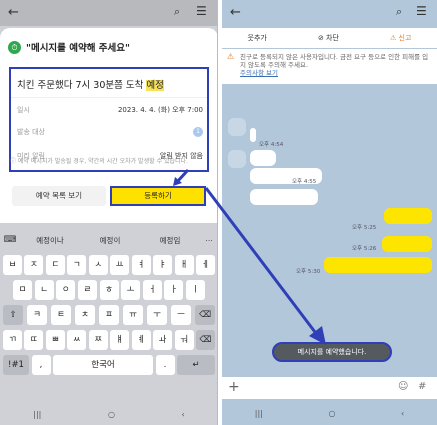 The height and width of the screenshot is (425, 437). I want to click on recipient-count-badge: 1, so click(198, 132).